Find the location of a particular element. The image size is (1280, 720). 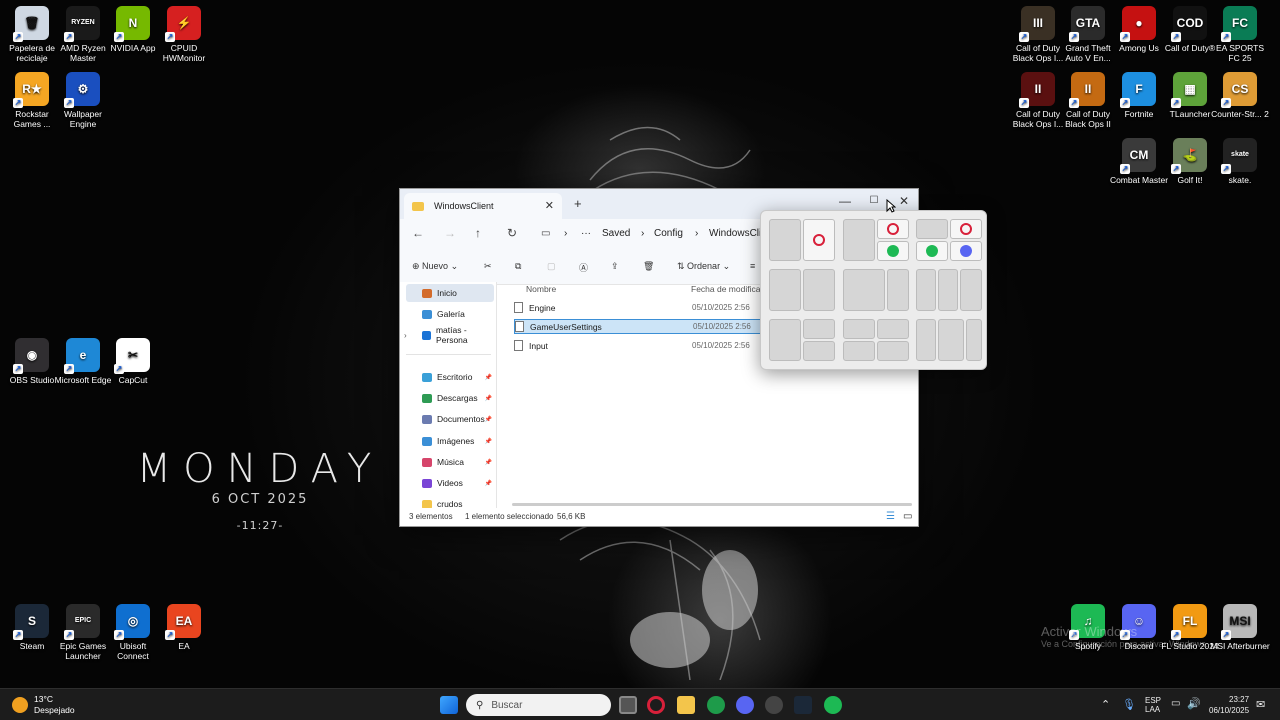

more-icon: ··· is located at coordinates (586, 233).